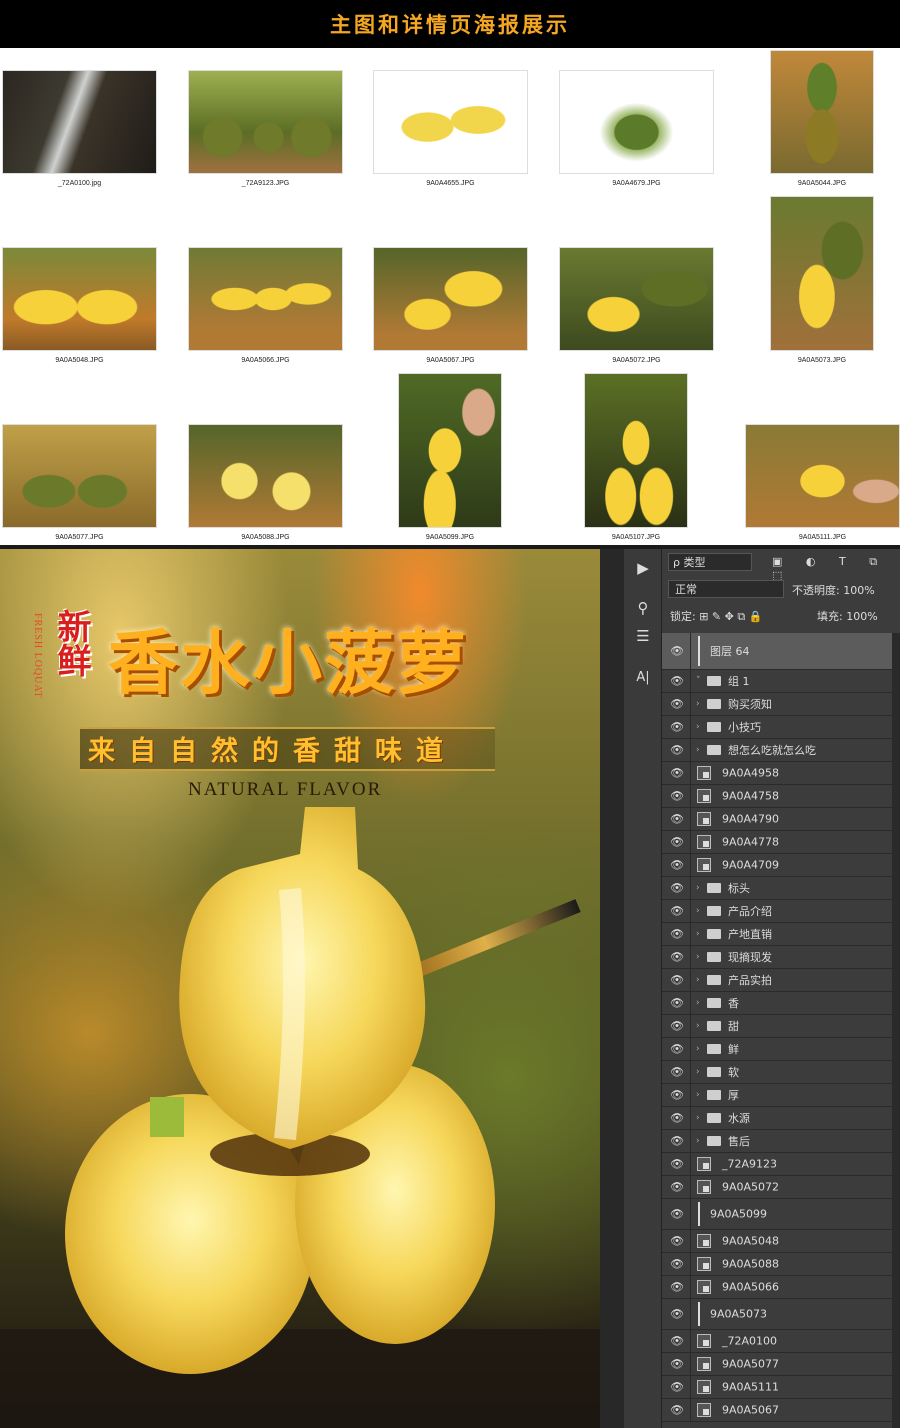  I want to click on chevron-down-icon: ˅, so click(698, 681).